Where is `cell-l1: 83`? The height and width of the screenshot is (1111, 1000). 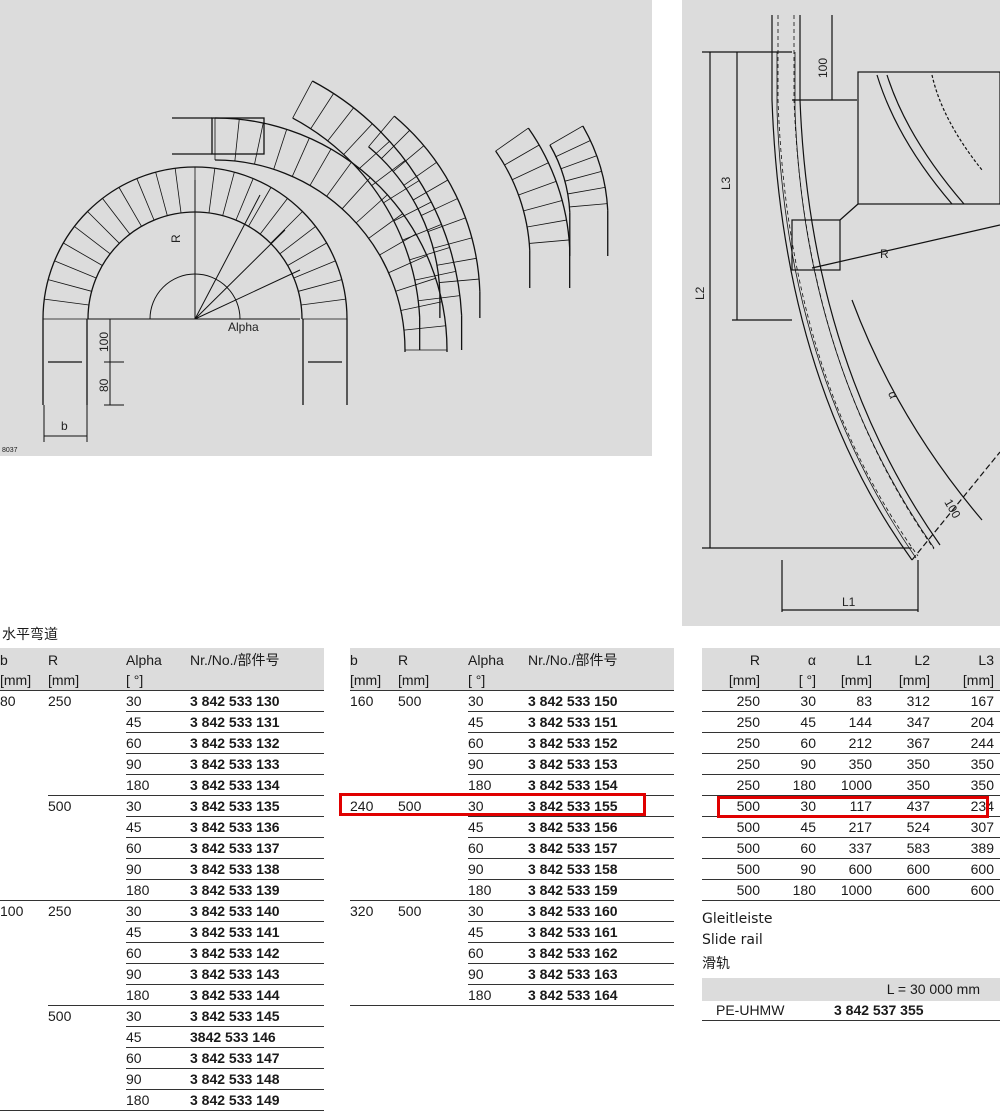 cell-l1: 83 is located at coordinates (850, 701).